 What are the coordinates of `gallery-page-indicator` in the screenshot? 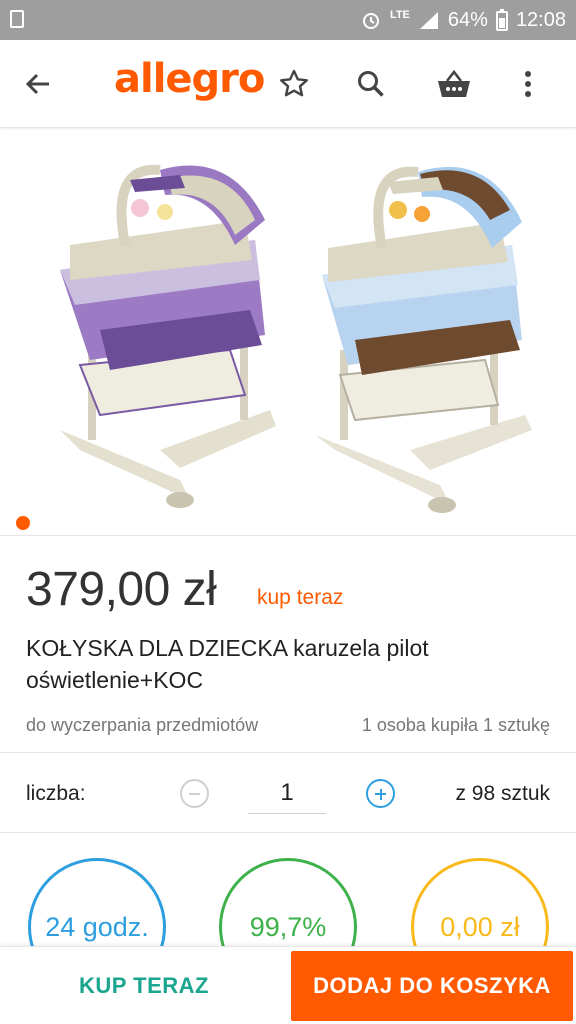 It's located at (23, 523).